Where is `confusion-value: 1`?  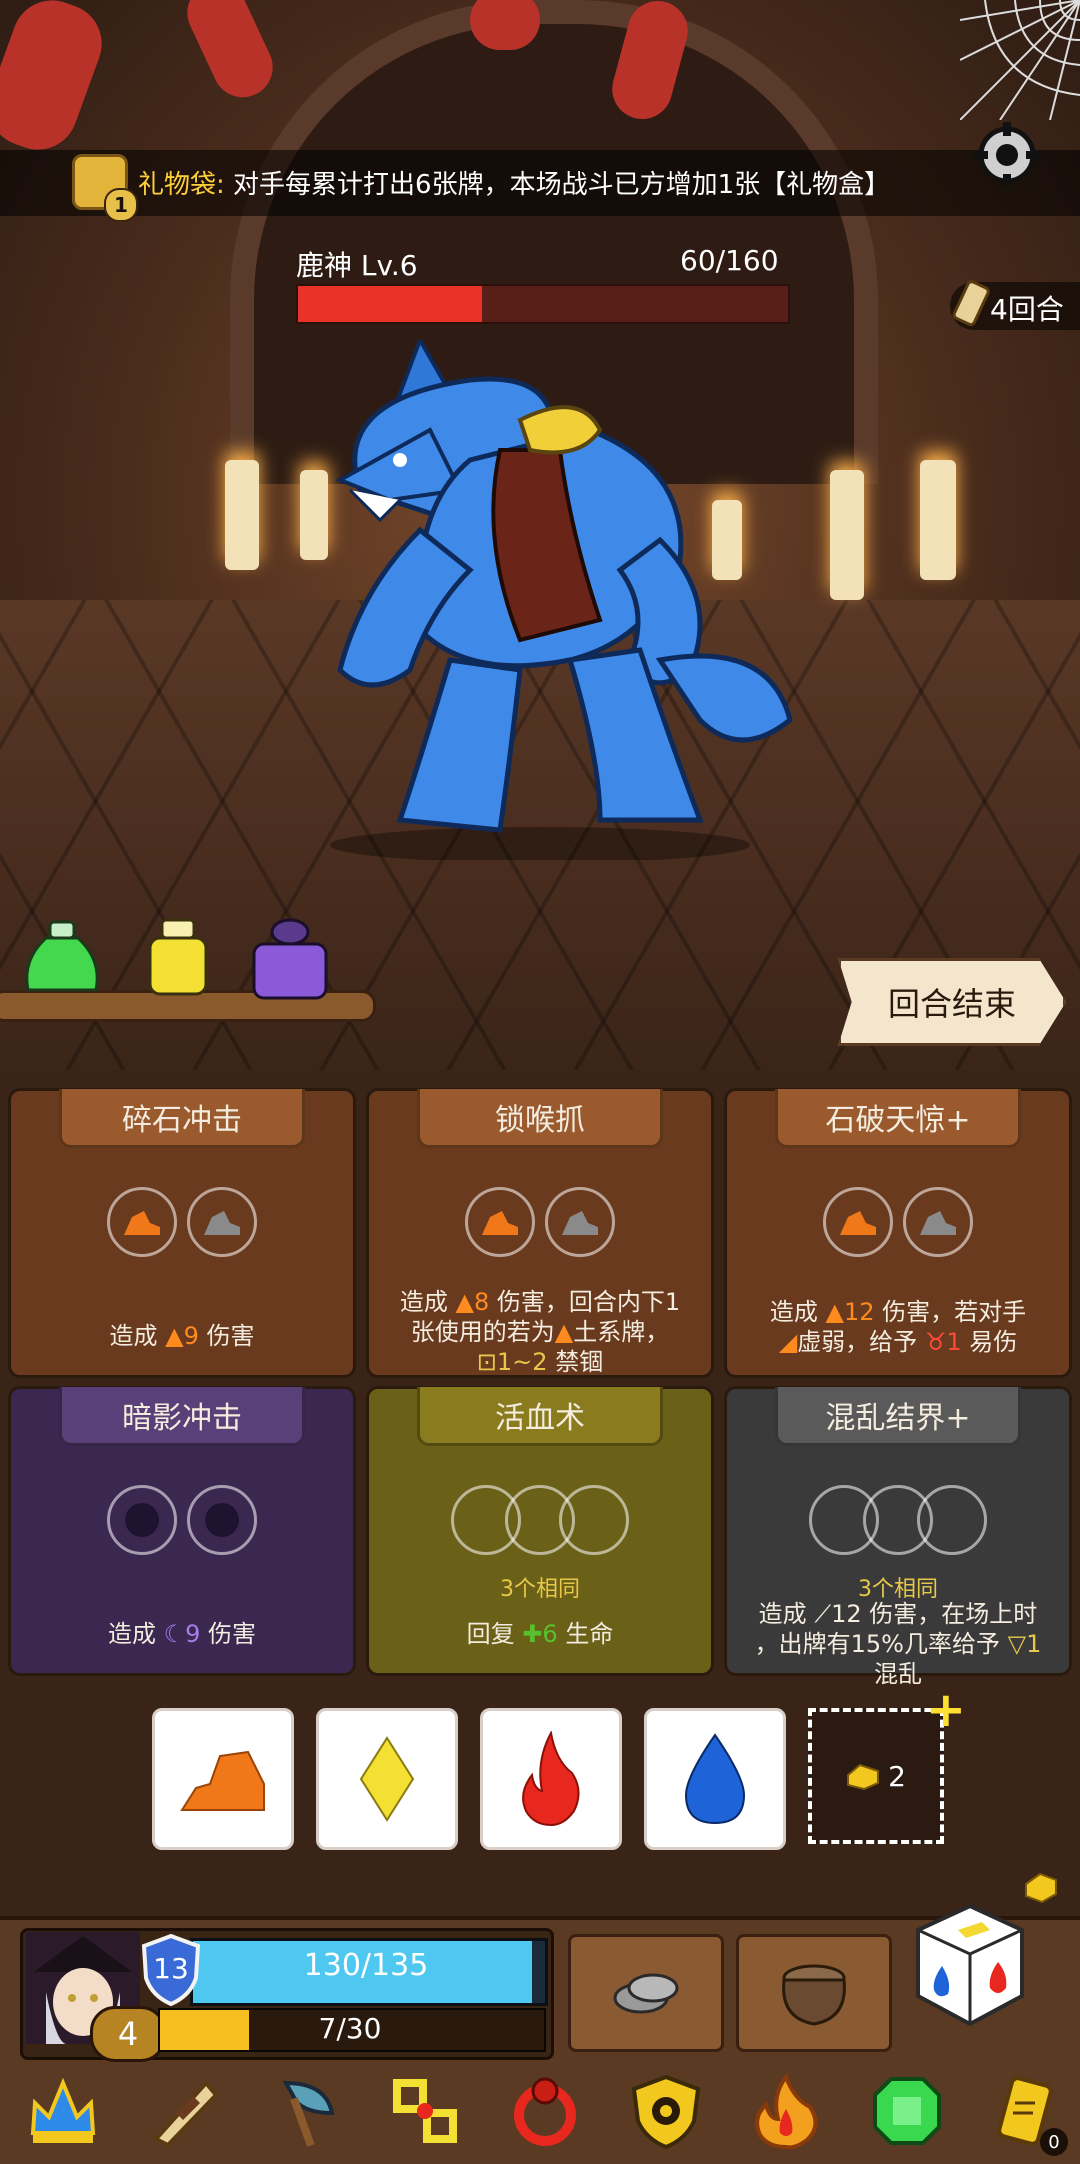 confusion-value: 1 is located at coordinates (1034, 1644).